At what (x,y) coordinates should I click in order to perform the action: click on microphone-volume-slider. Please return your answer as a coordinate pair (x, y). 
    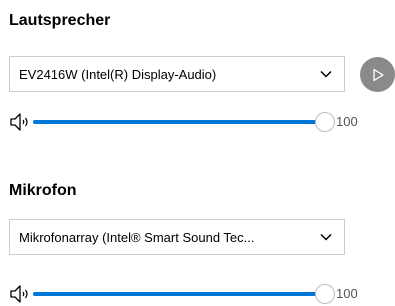
    Looking at the image, I should click on (184, 294).